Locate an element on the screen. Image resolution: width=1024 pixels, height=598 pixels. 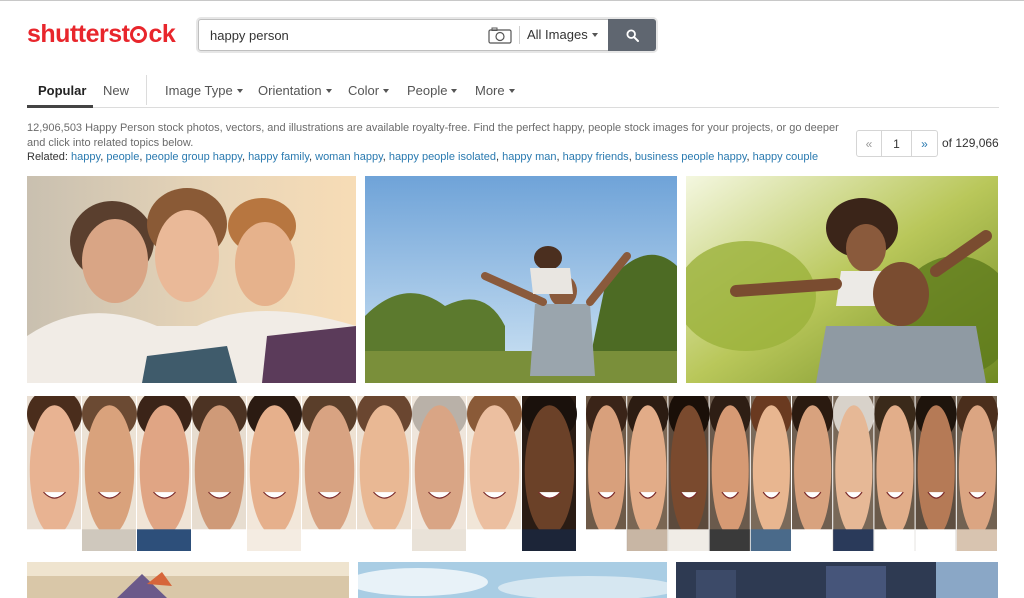
related-link: happy family is located at coordinates (278, 157).